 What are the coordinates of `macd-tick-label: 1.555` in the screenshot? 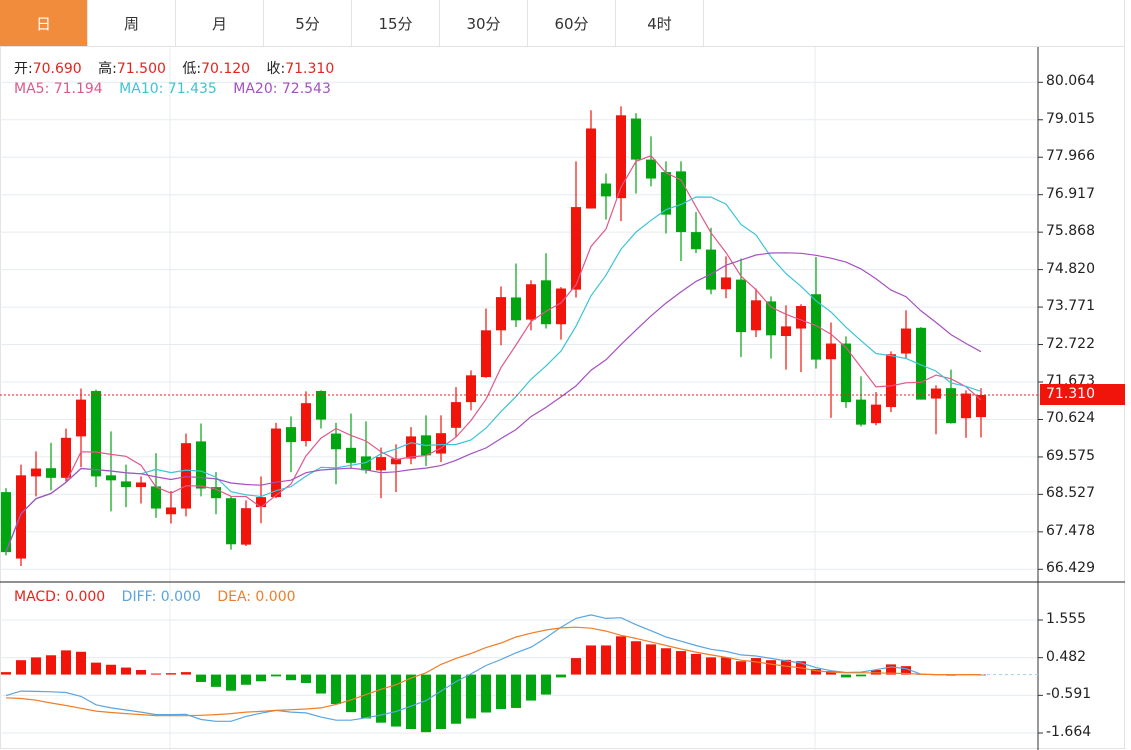 It's located at (1066, 619).